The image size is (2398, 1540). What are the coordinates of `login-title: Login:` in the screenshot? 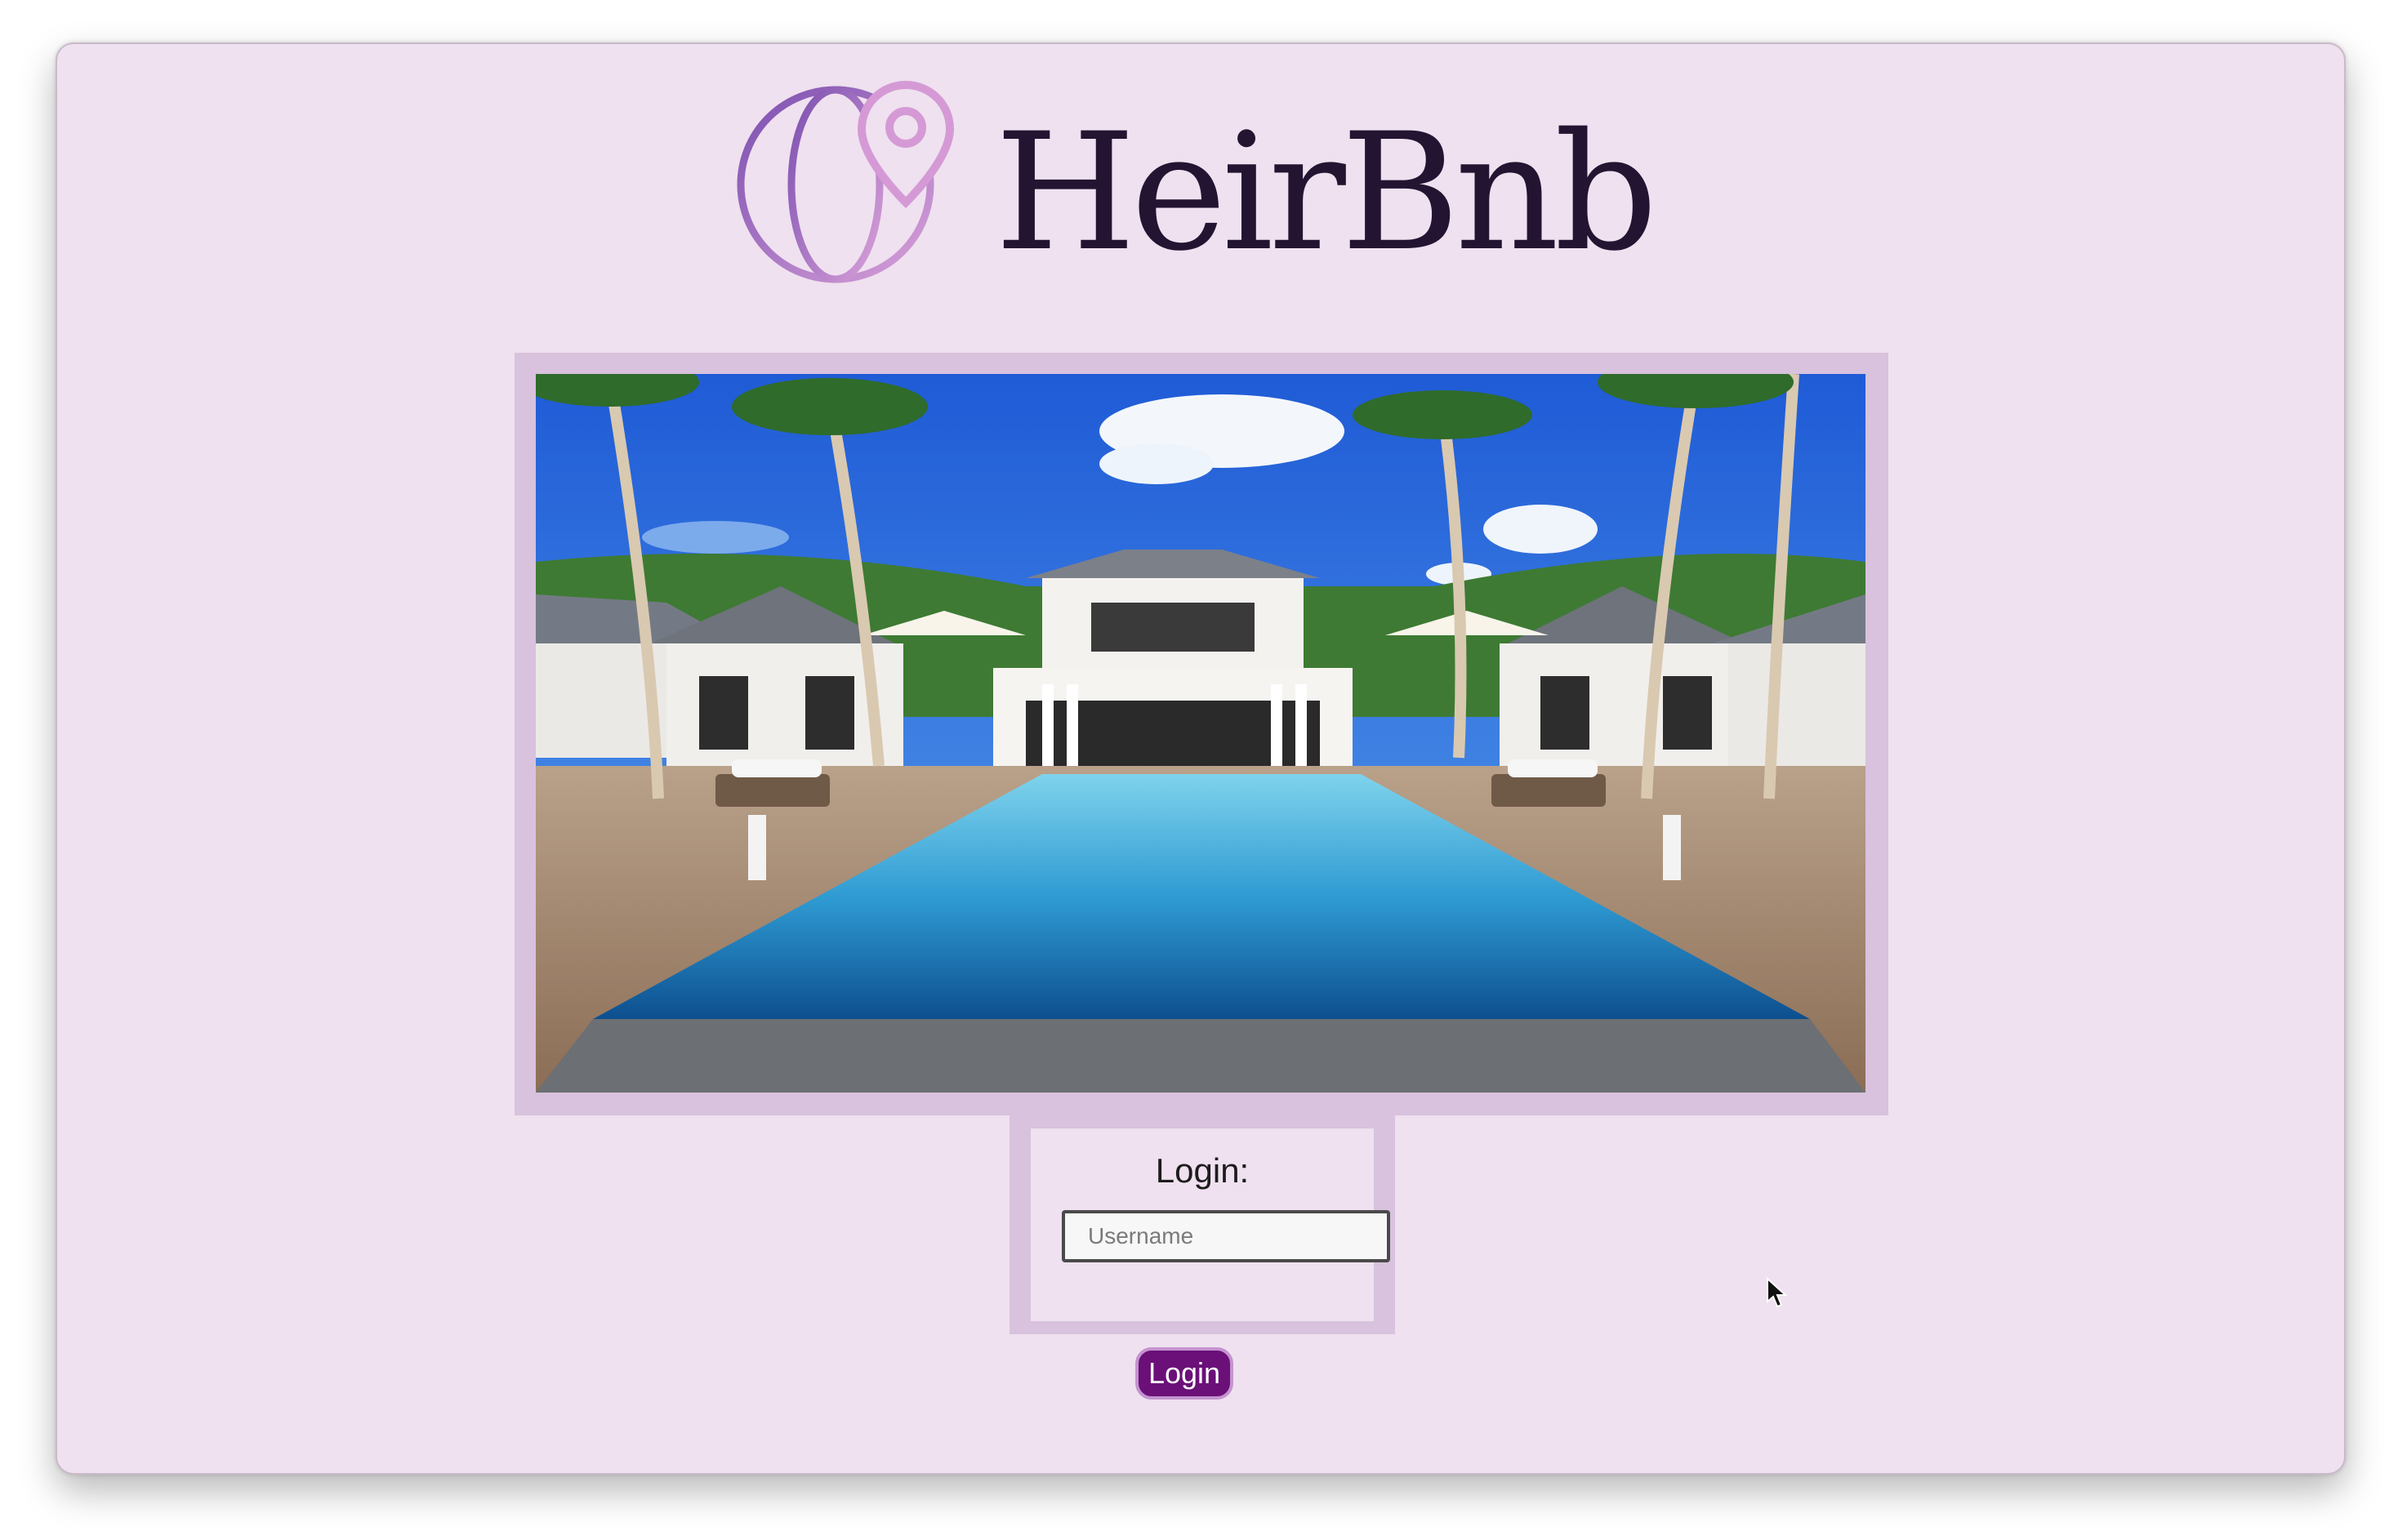 It's located at (1203, 1170).